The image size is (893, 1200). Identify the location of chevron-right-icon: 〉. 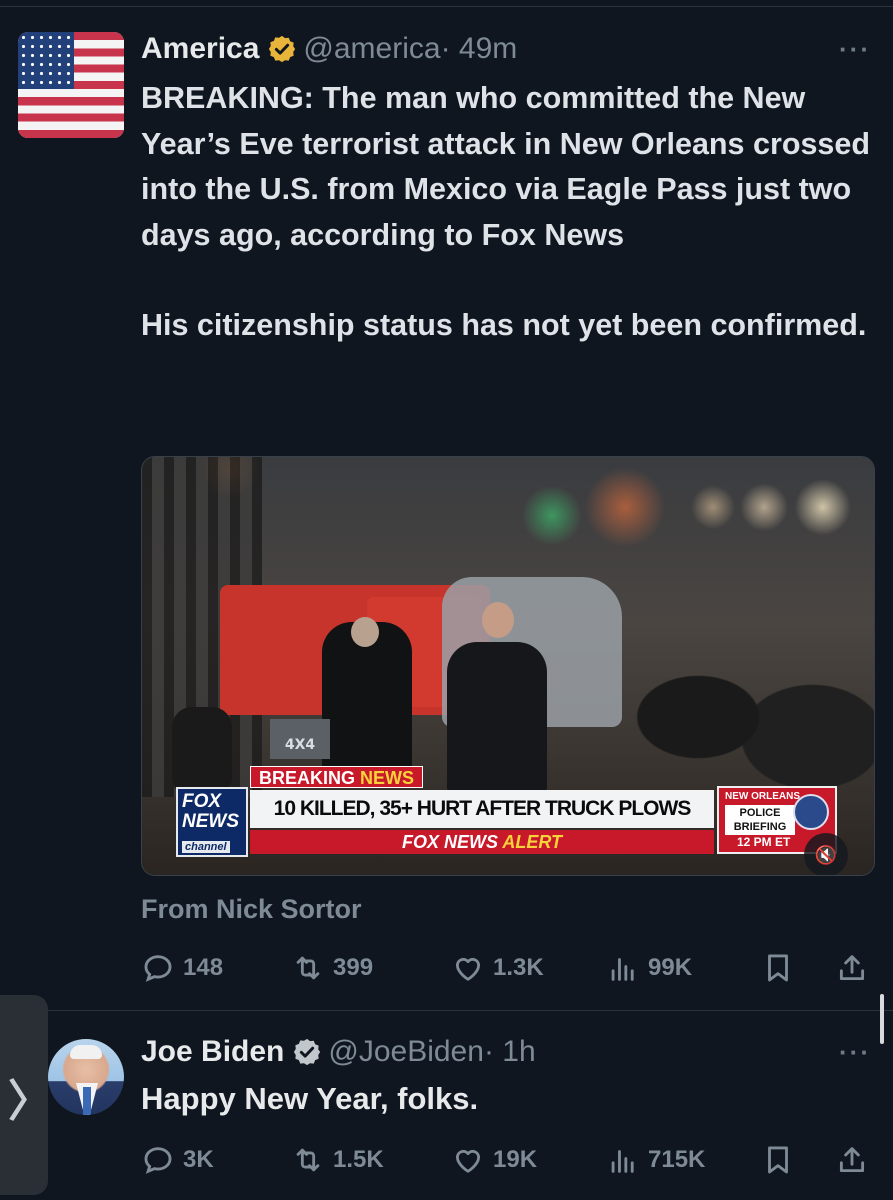
(30, 1101).